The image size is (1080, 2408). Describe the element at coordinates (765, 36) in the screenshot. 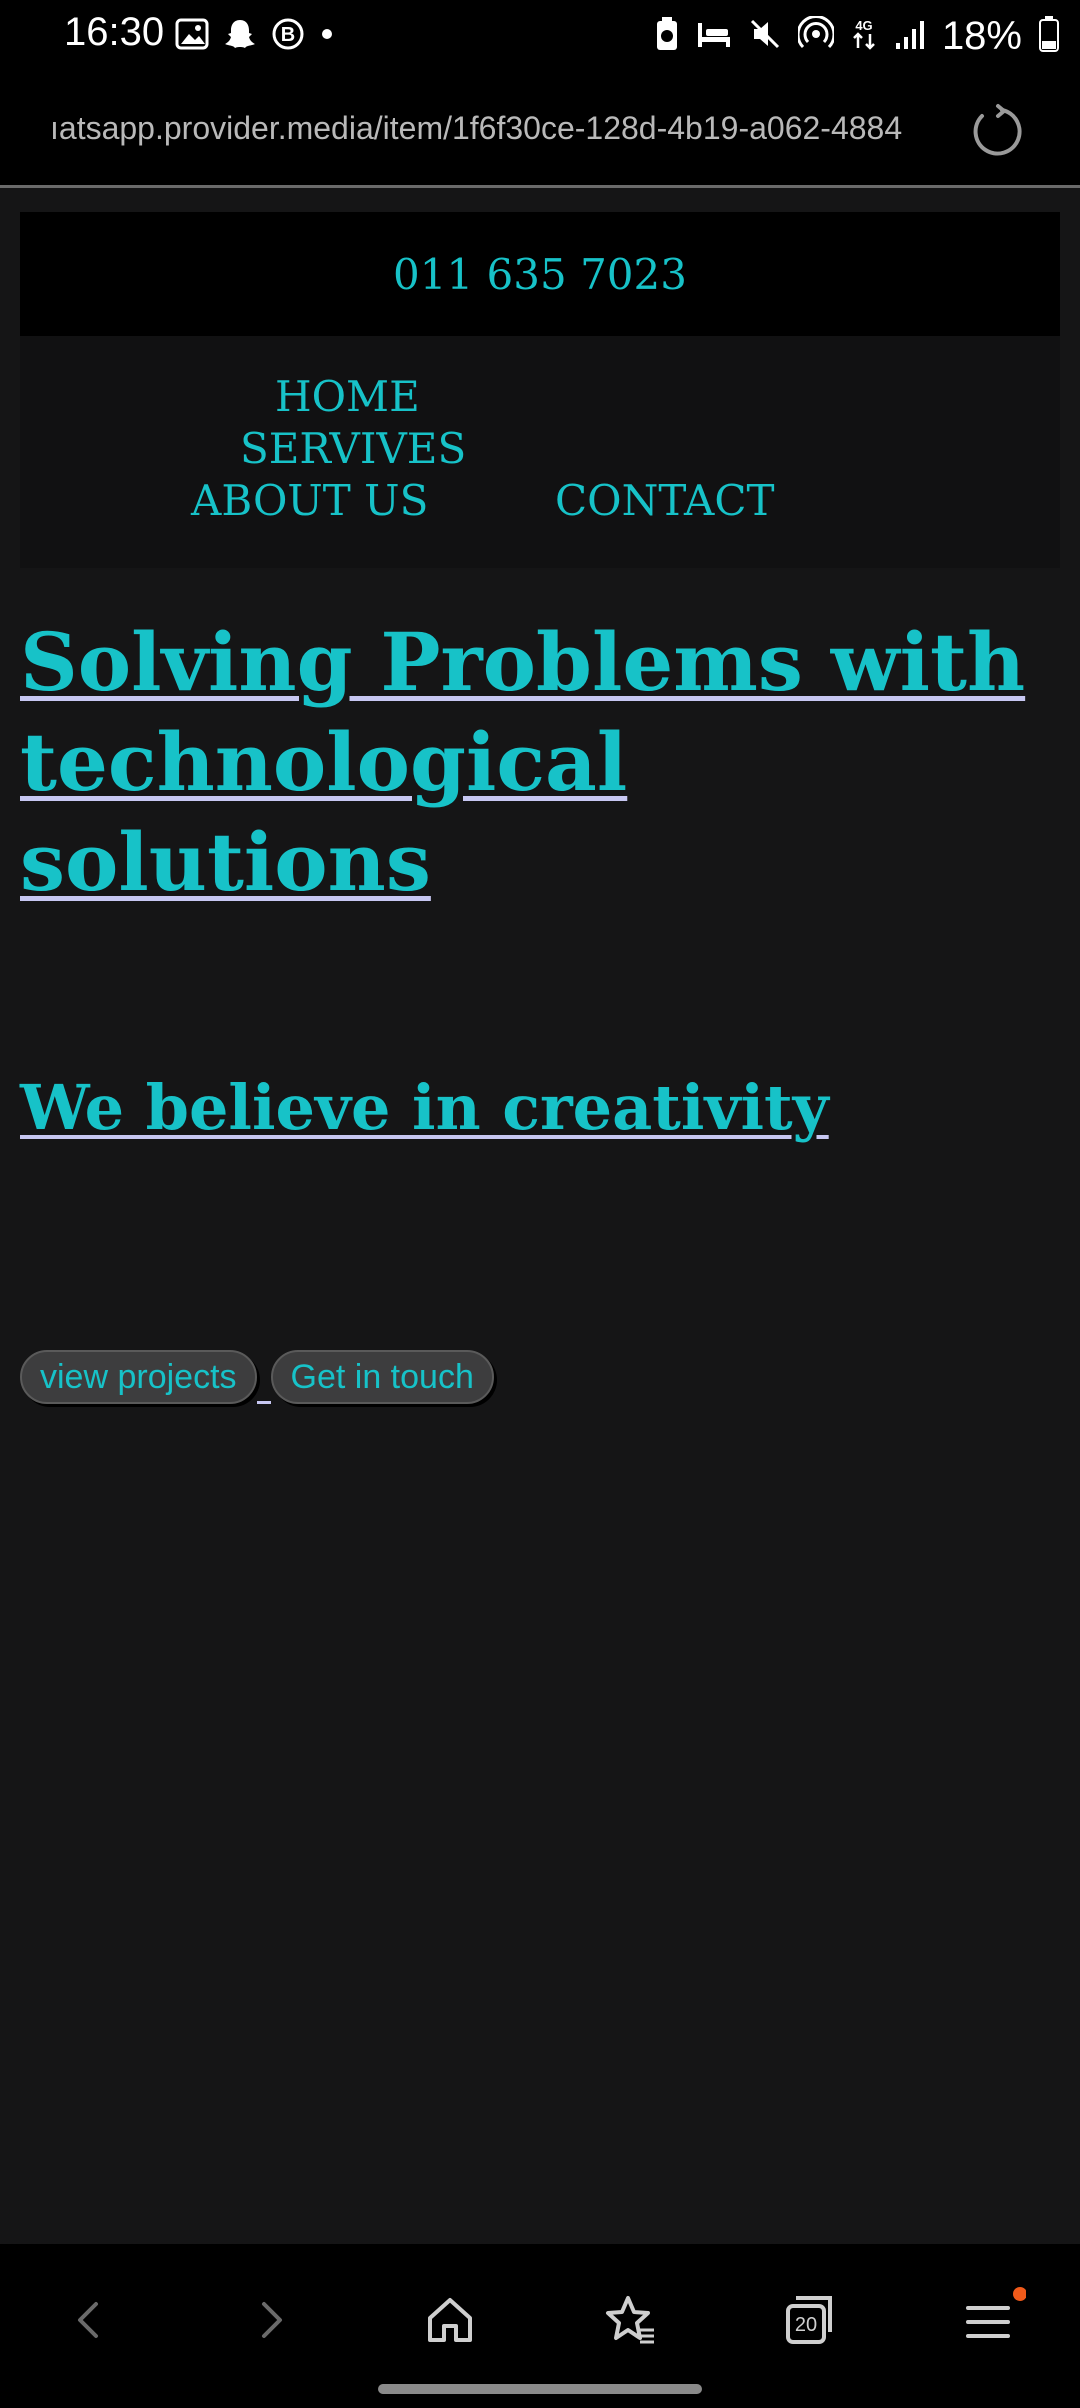

I see `mute-icon` at that location.